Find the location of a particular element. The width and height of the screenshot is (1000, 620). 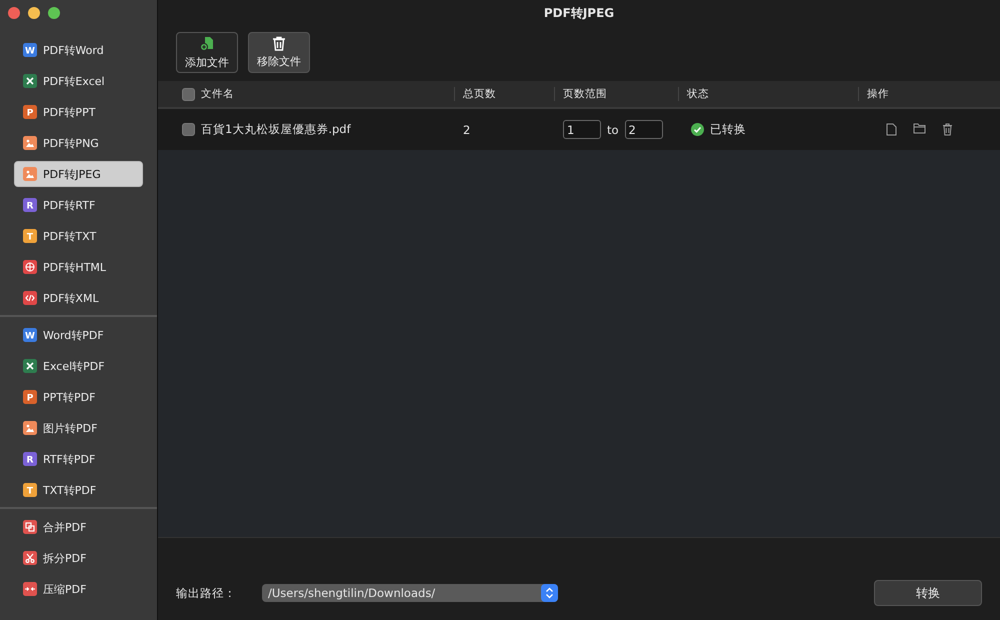

sidebar-item: R PDF转RTF is located at coordinates (78, 205).